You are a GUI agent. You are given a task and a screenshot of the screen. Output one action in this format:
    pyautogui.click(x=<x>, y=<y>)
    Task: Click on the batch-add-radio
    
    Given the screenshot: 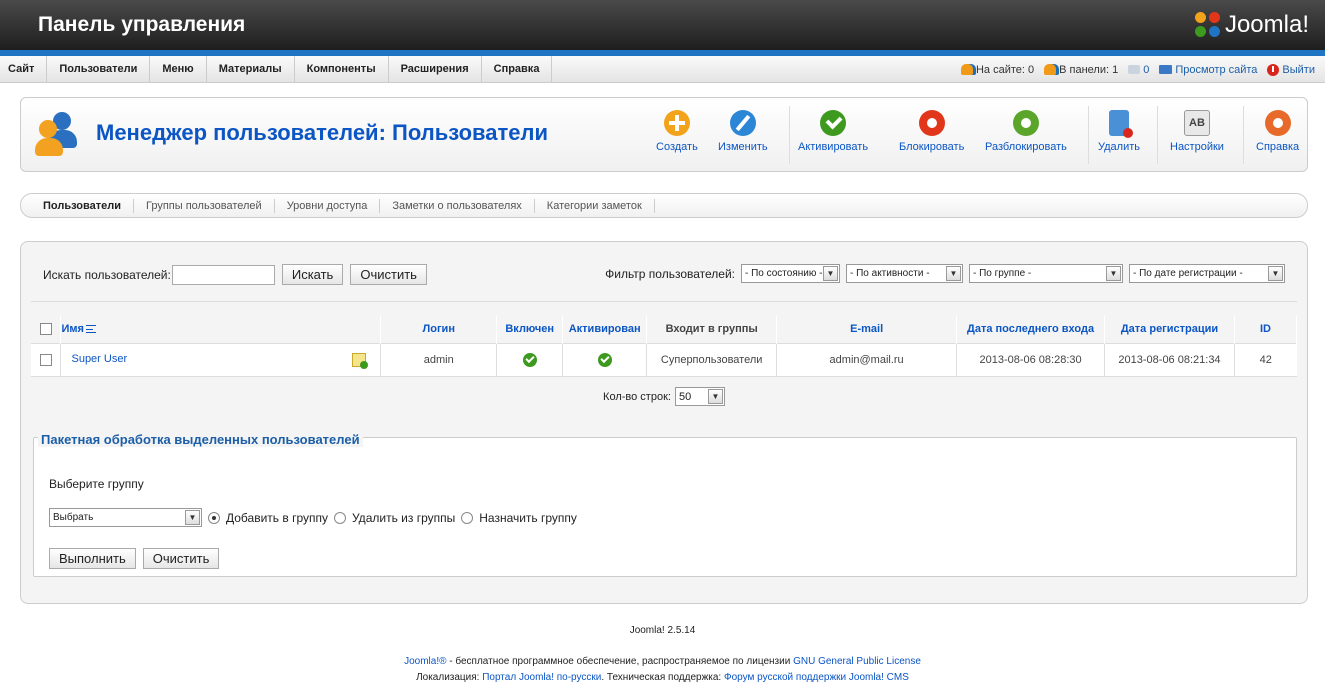 What is the action you would take?
    pyautogui.click(x=214, y=517)
    